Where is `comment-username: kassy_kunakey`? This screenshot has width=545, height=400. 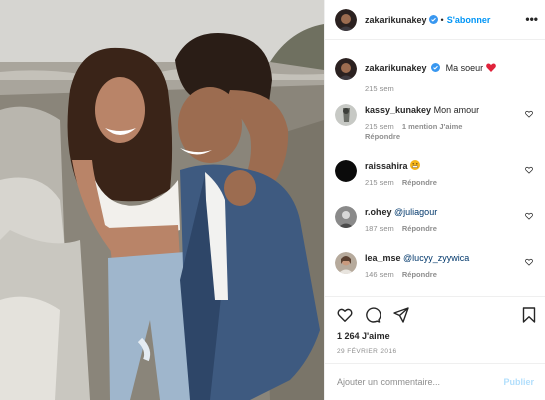 comment-username: kassy_kunakey is located at coordinates (398, 110).